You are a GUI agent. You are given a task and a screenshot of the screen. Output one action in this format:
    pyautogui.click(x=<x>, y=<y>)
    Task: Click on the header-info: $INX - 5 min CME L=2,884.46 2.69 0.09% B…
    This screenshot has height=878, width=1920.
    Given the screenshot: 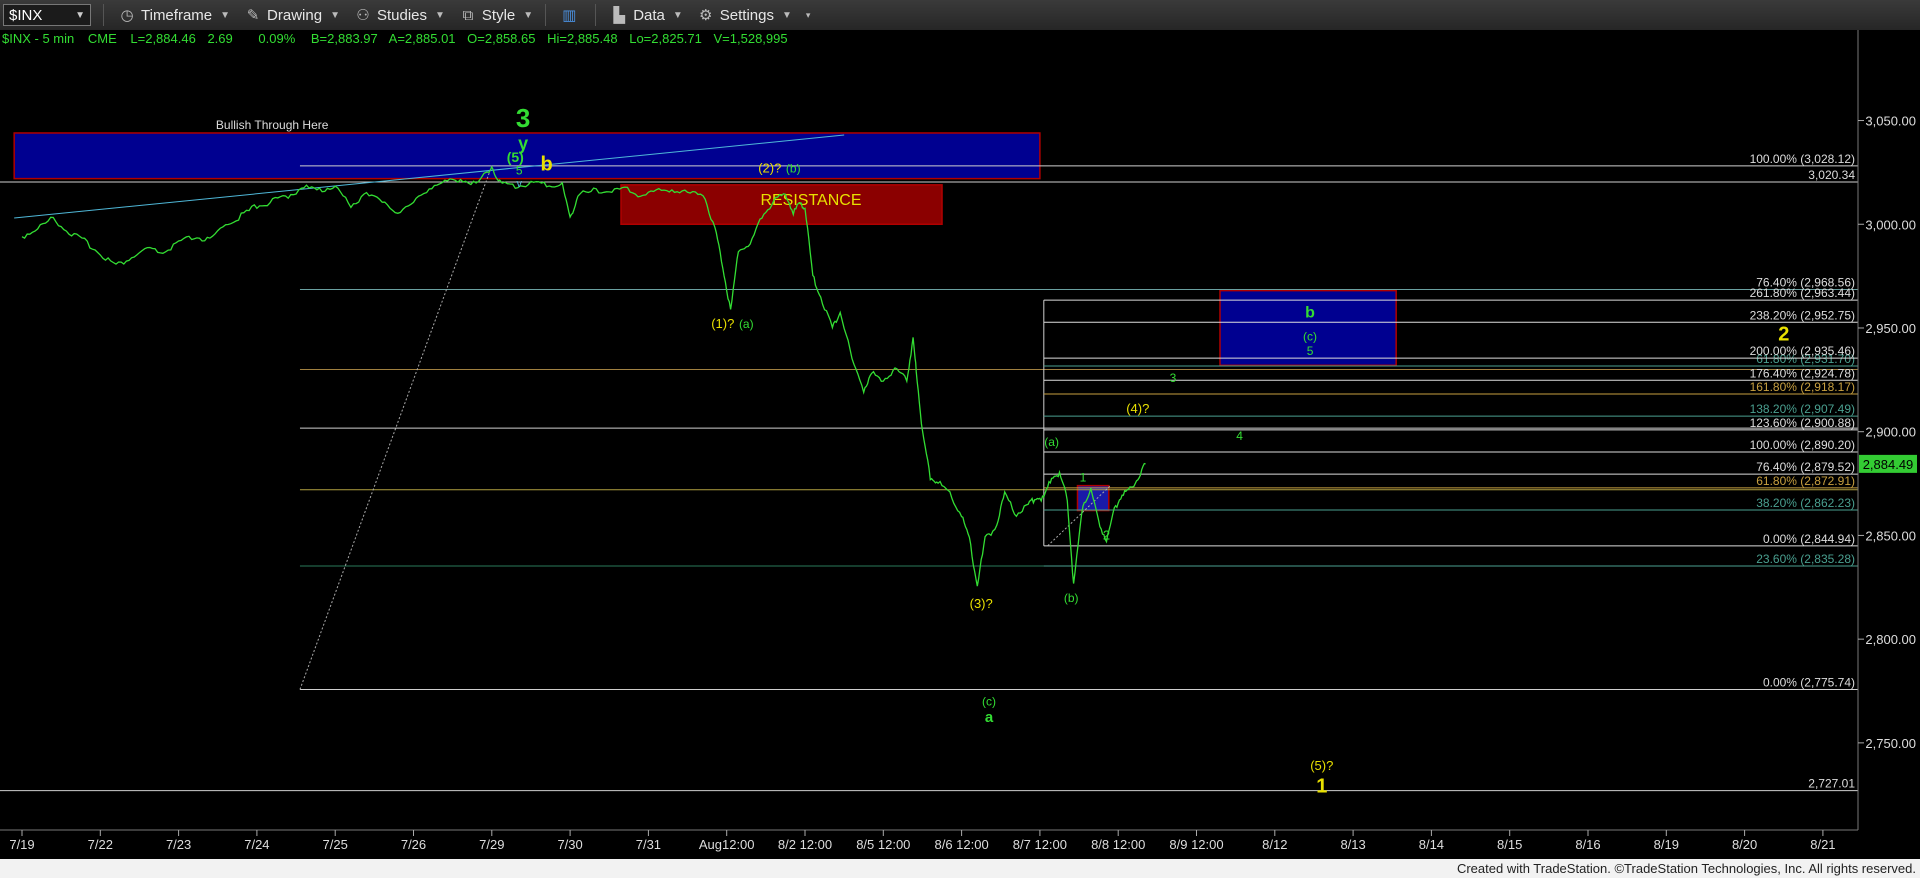 What is the action you would take?
    pyautogui.click(x=395, y=38)
    